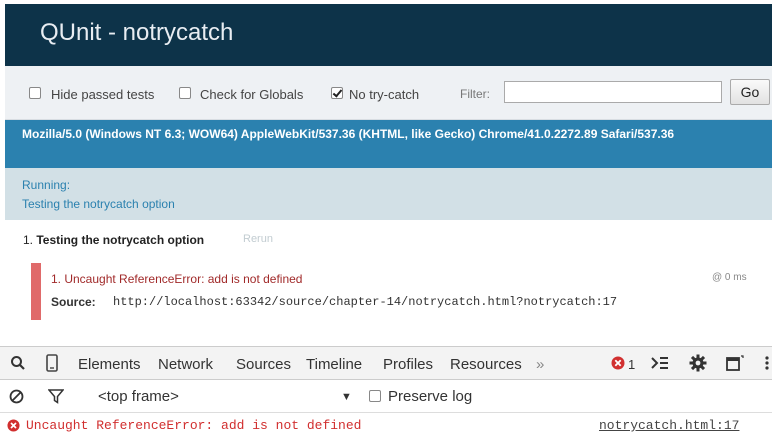 This screenshot has width=772, height=437. What do you see at coordinates (408, 364) in the screenshot?
I see `tab-profiles: Profiles` at bounding box center [408, 364].